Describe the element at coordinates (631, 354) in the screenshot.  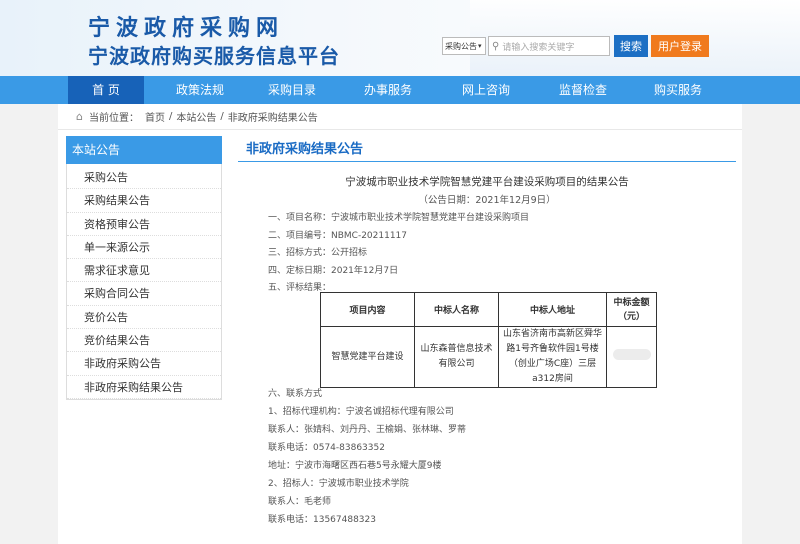
I see `redacted-amount` at that location.